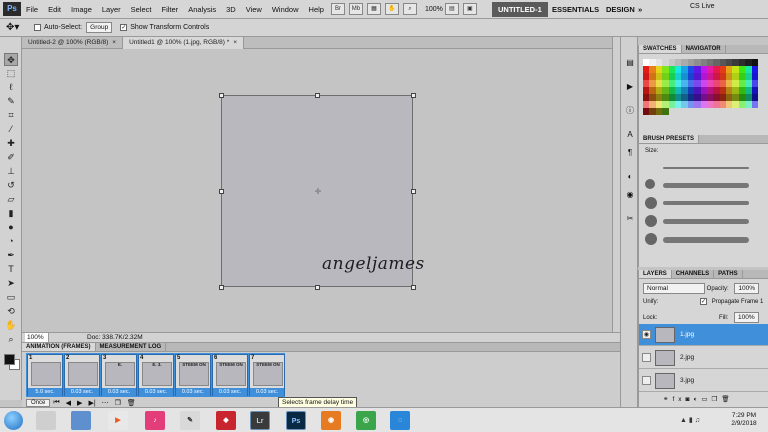 Image resolution: width=768 pixels, height=432 pixels. What do you see at coordinates (45, 375) in the screenshot?
I see `animation-frame: 1 5.0 sec.` at bounding box center [45, 375].